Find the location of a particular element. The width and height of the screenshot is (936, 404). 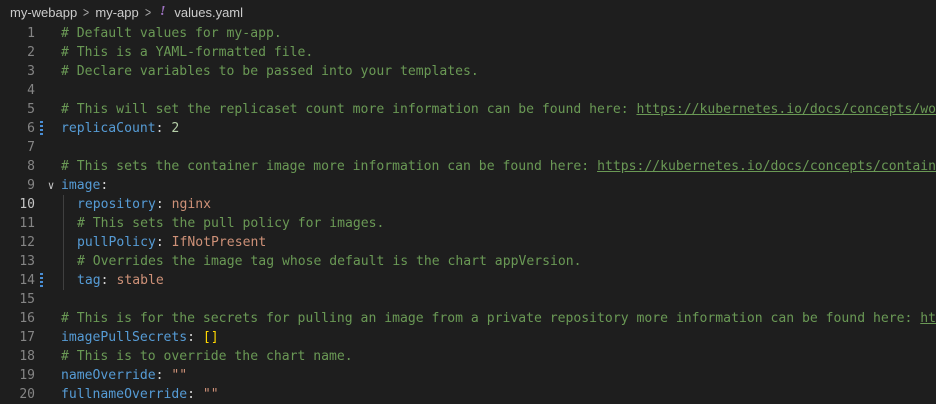

comment-text: # Default values for my-app. is located at coordinates (171, 33).